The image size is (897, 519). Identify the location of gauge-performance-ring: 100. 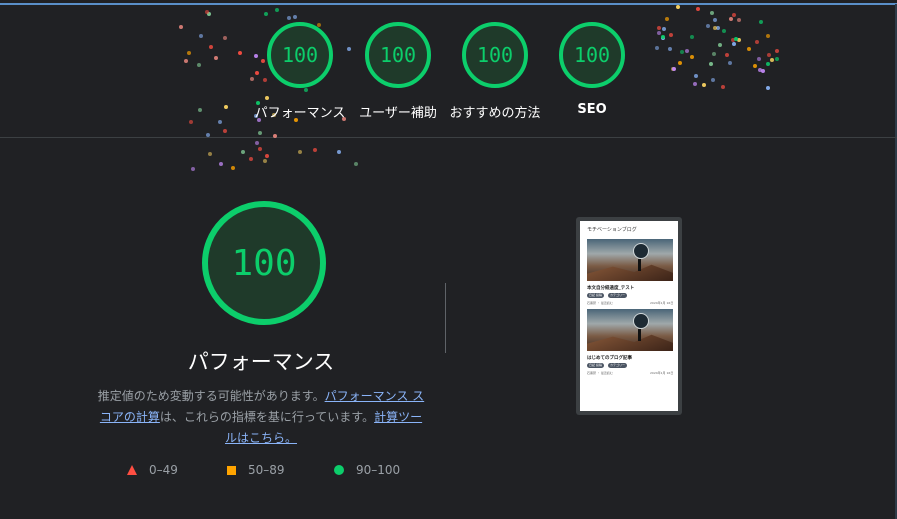
(300, 55).